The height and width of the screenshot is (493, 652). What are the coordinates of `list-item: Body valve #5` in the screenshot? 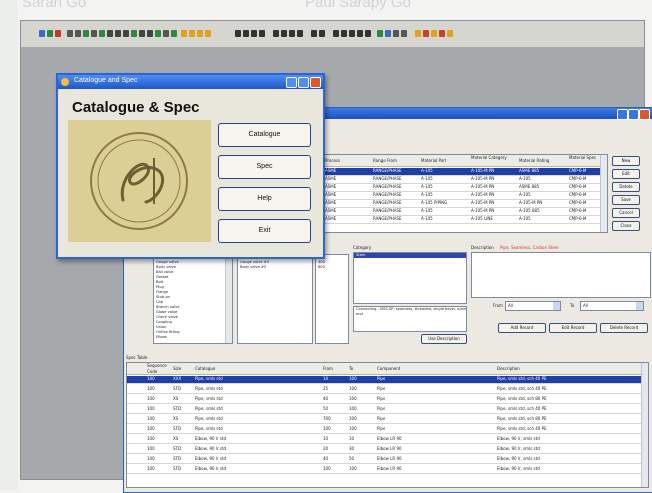 It's located at (275, 267).